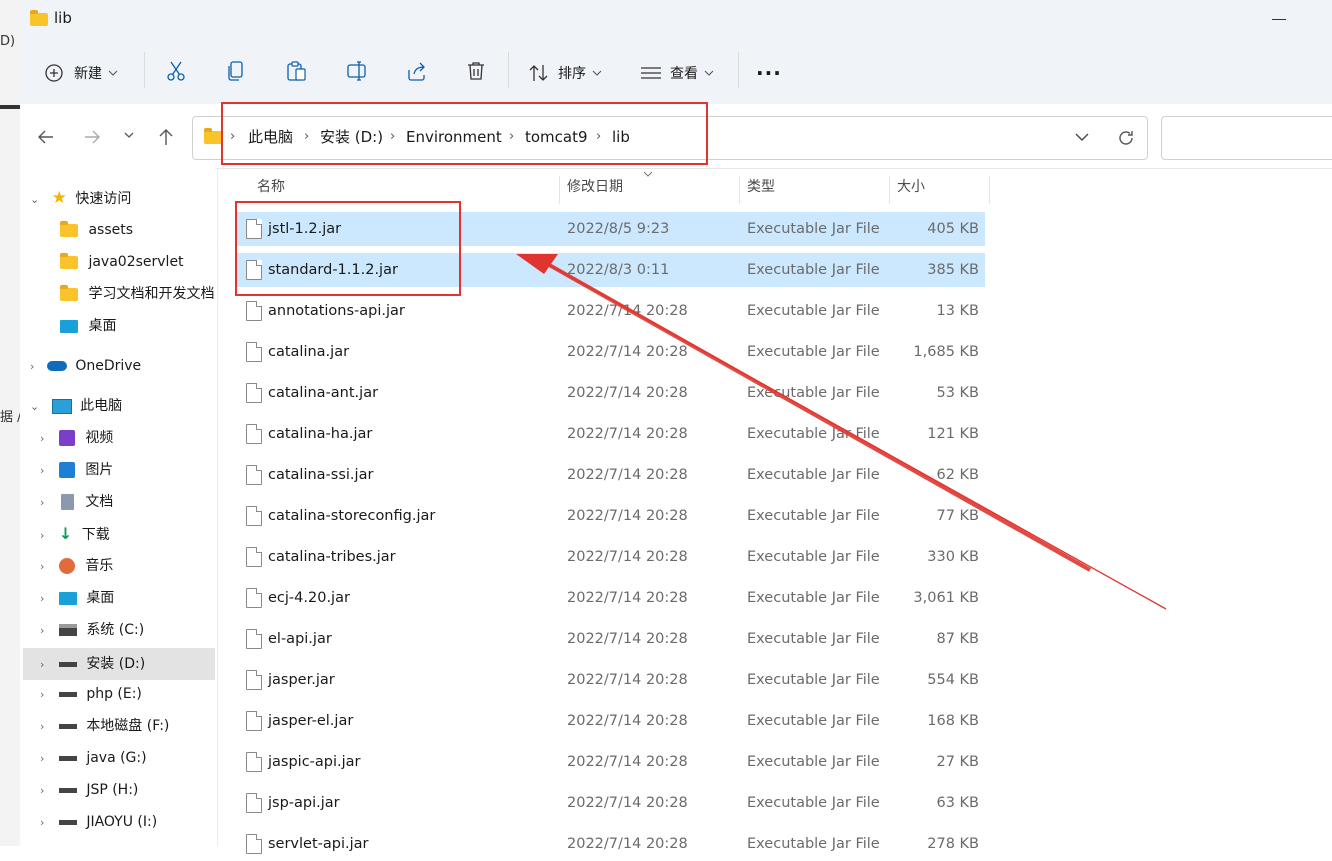 The height and width of the screenshot is (861, 1332). I want to click on nav-this-pc: ⌄ 此电脑, so click(123, 406).